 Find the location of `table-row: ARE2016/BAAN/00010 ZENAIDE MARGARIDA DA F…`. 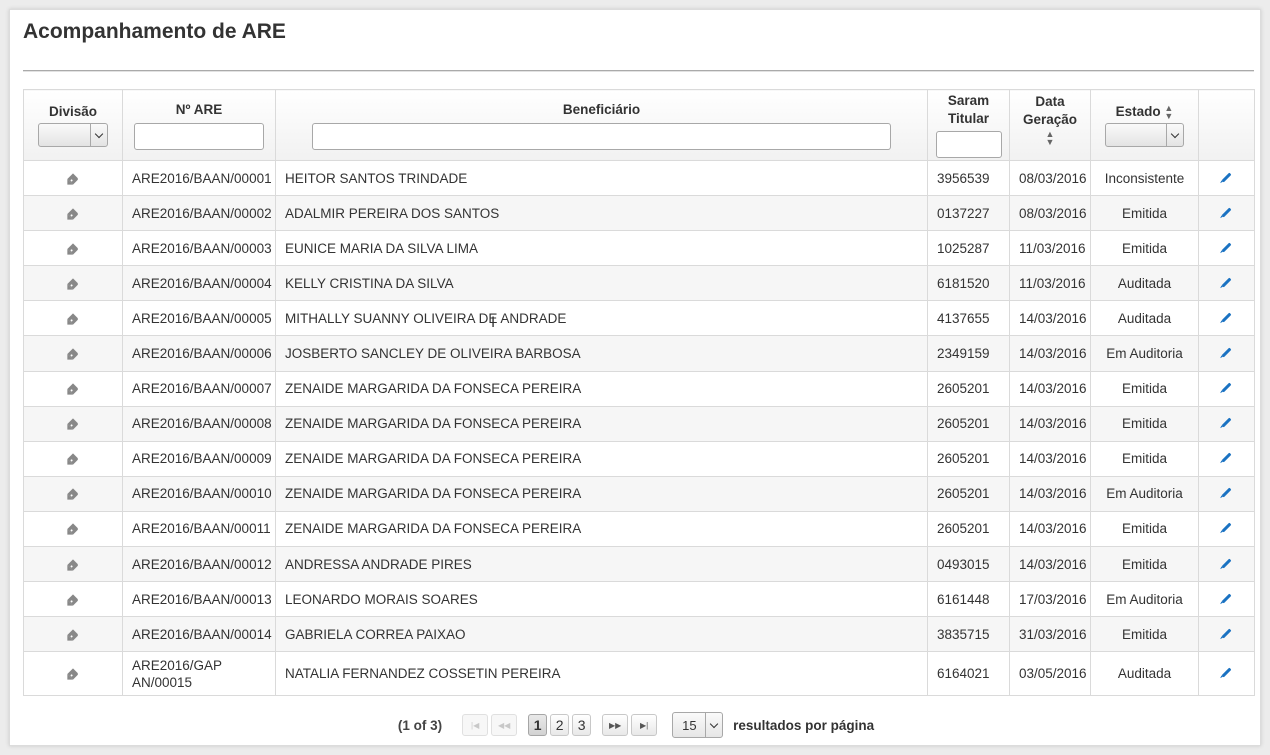

table-row: ARE2016/BAAN/00010 ZENAIDE MARGARIDA DA F… is located at coordinates (639, 493).